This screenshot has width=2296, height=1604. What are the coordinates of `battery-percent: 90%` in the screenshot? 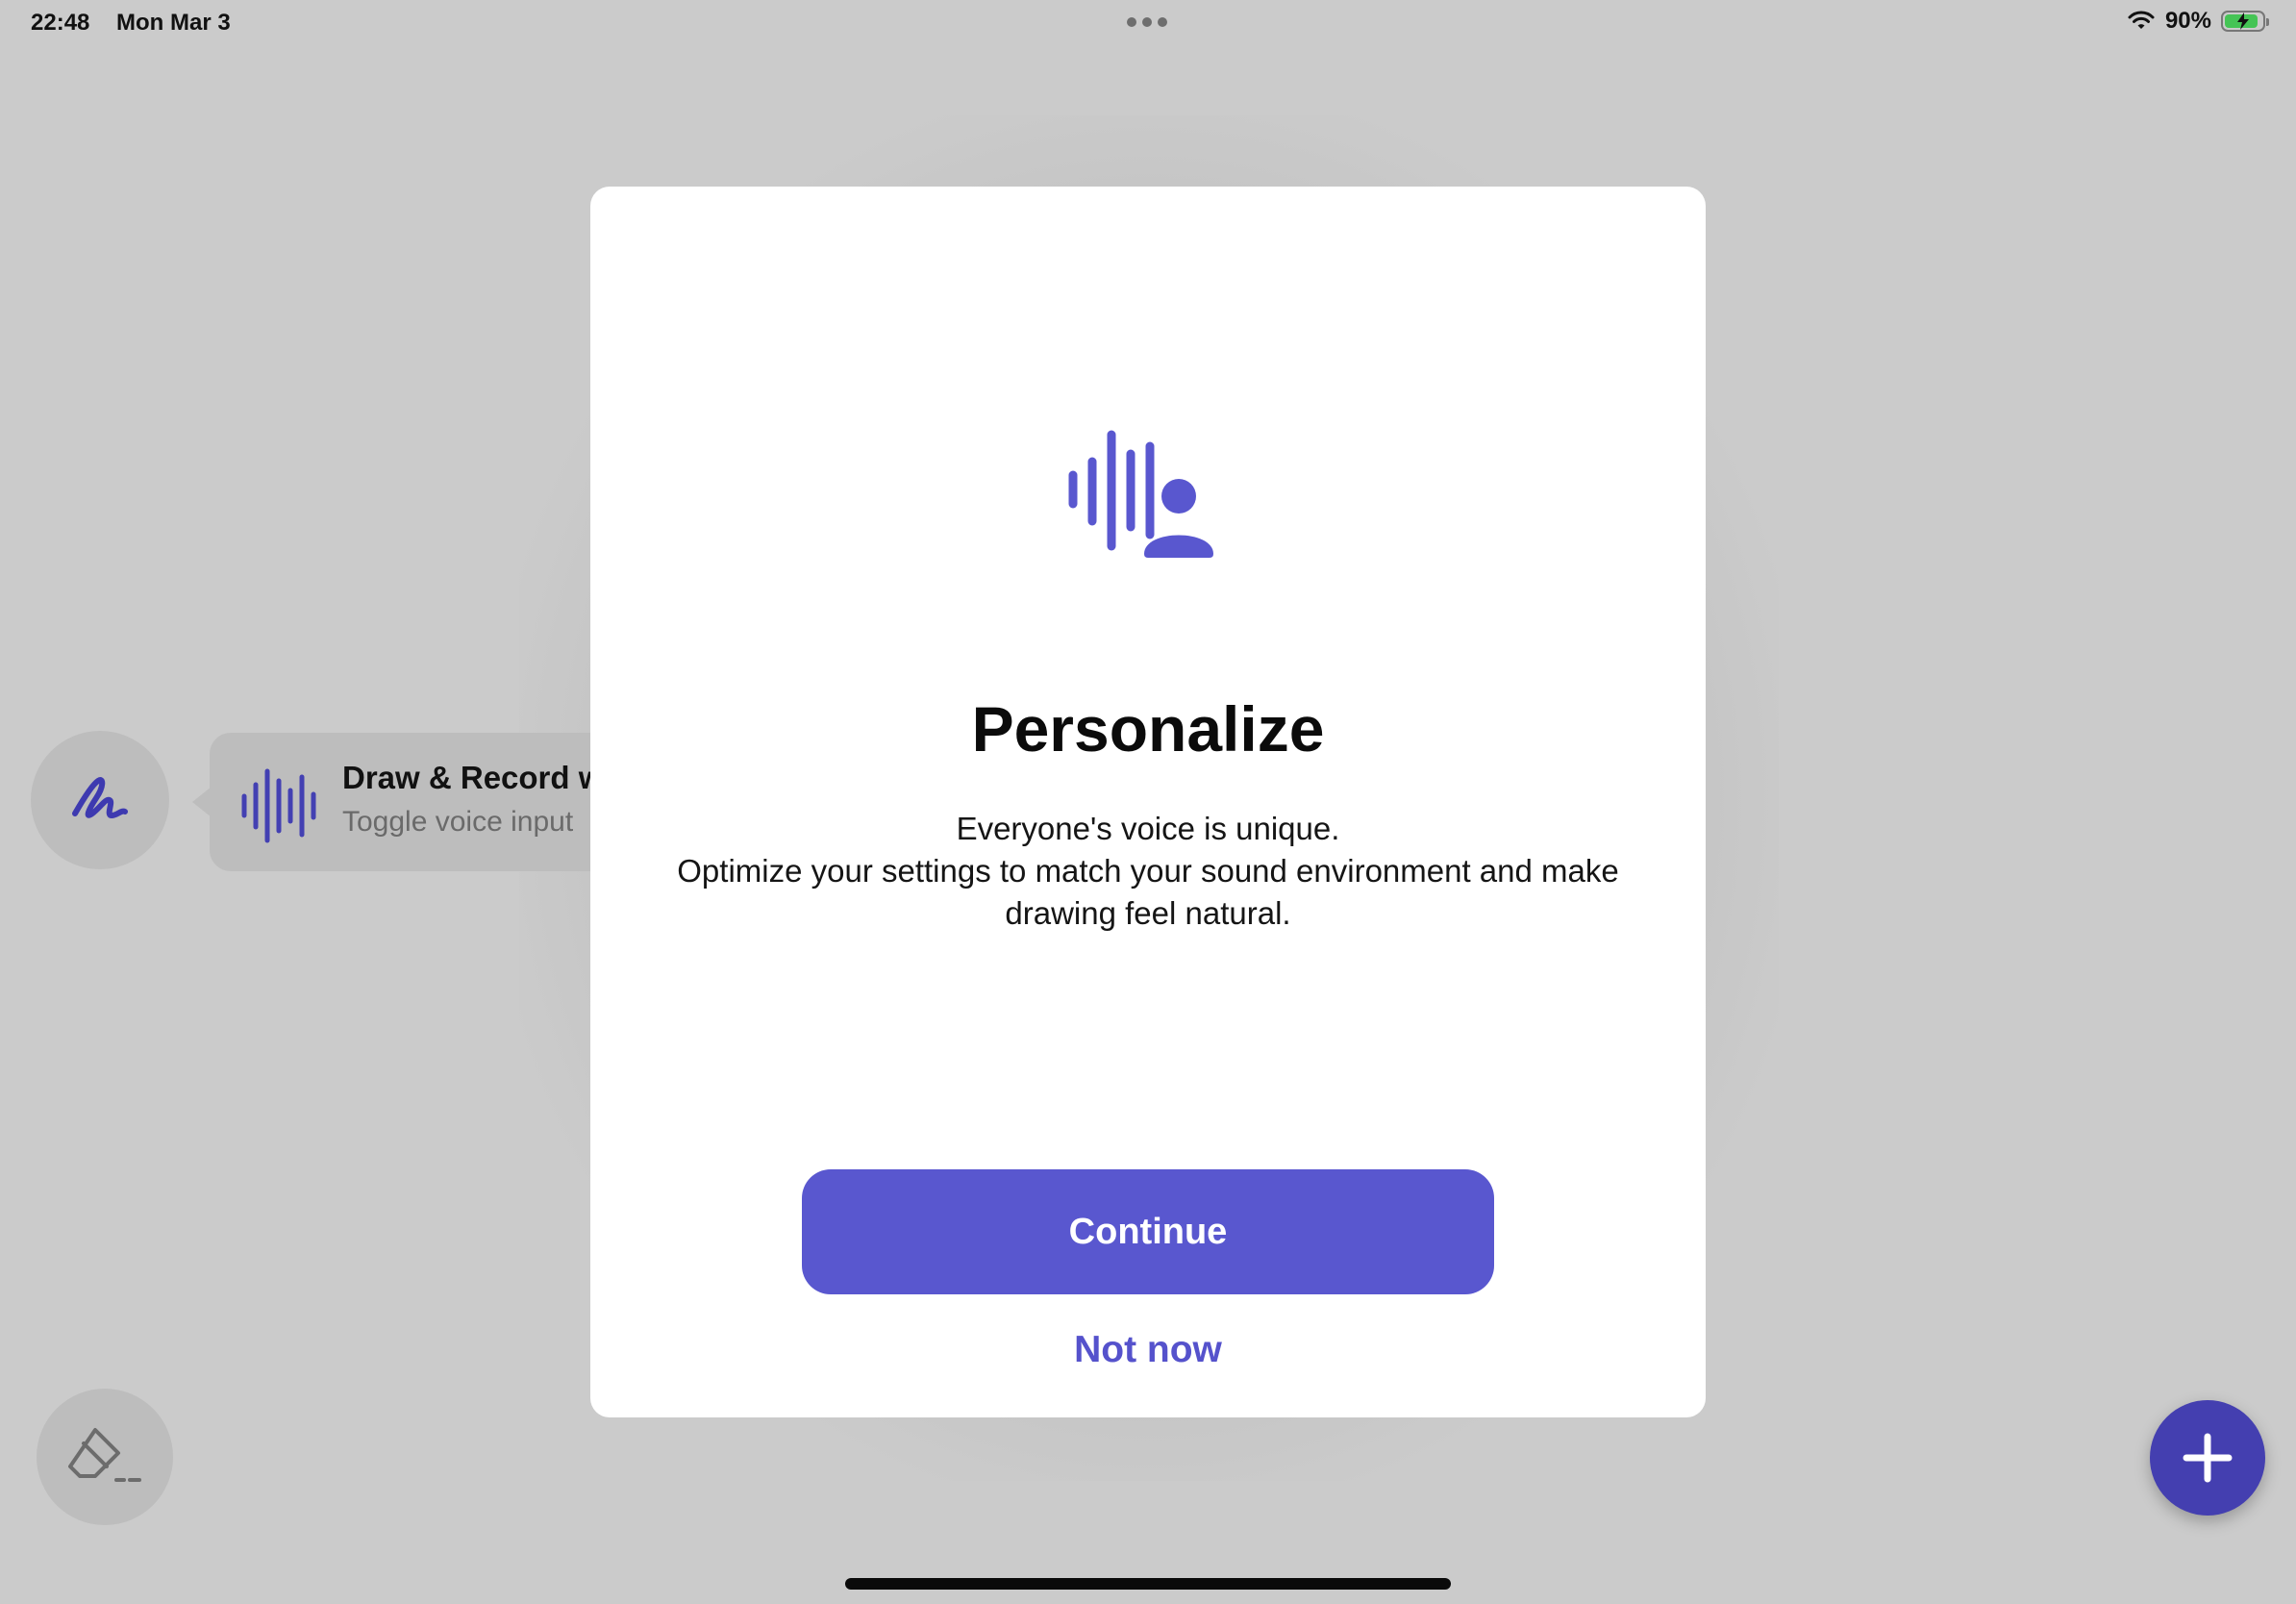 It's located at (2187, 21).